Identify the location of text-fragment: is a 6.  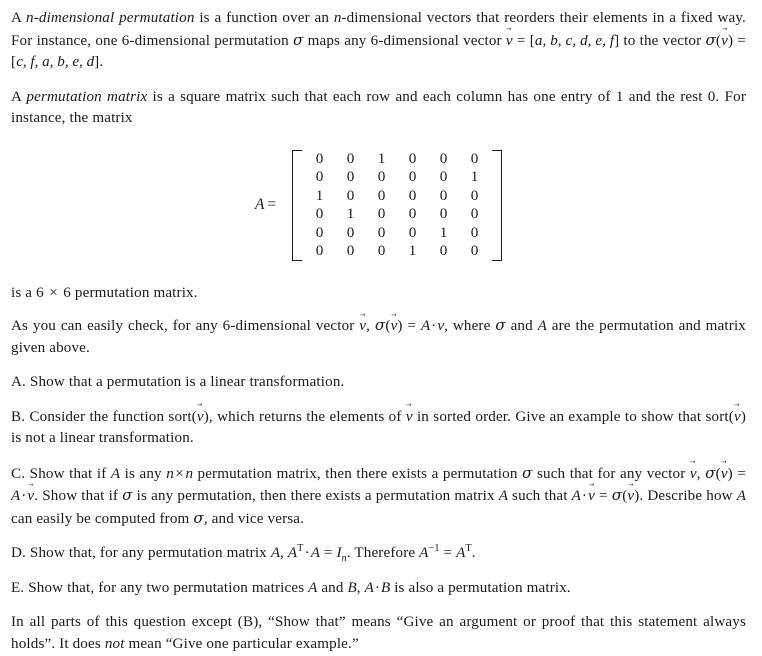
(29, 292).